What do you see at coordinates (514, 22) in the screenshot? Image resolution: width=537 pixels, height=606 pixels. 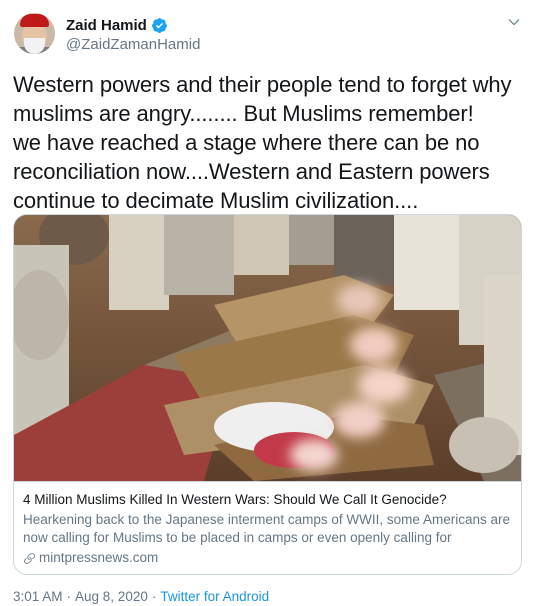 I see `chevron-down-icon` at bounding box center [514, 22].